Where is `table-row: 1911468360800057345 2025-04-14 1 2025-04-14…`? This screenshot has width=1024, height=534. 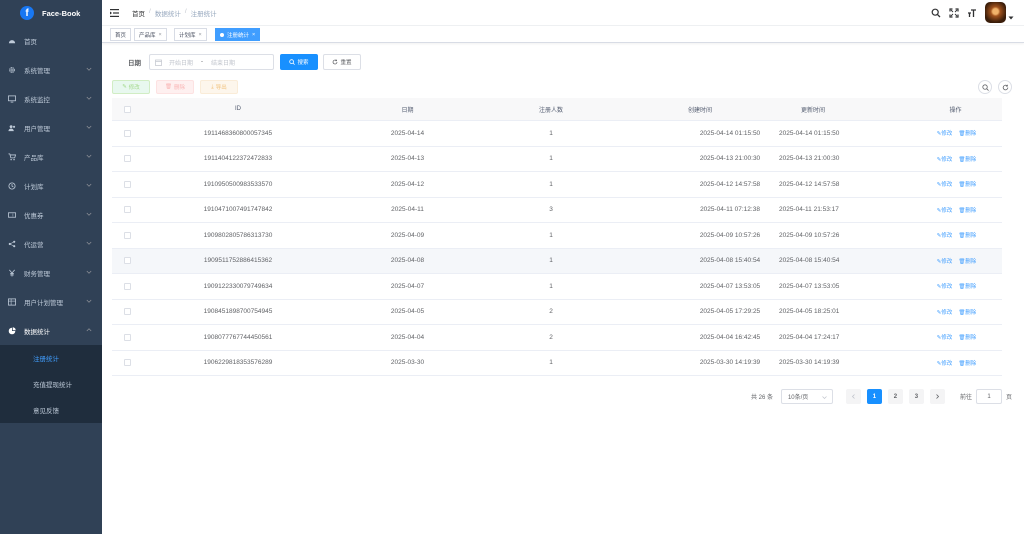
table-row: 1911468360800057345 2025-04-14 1 2025-04-14… is located at coordinates (557, 134).